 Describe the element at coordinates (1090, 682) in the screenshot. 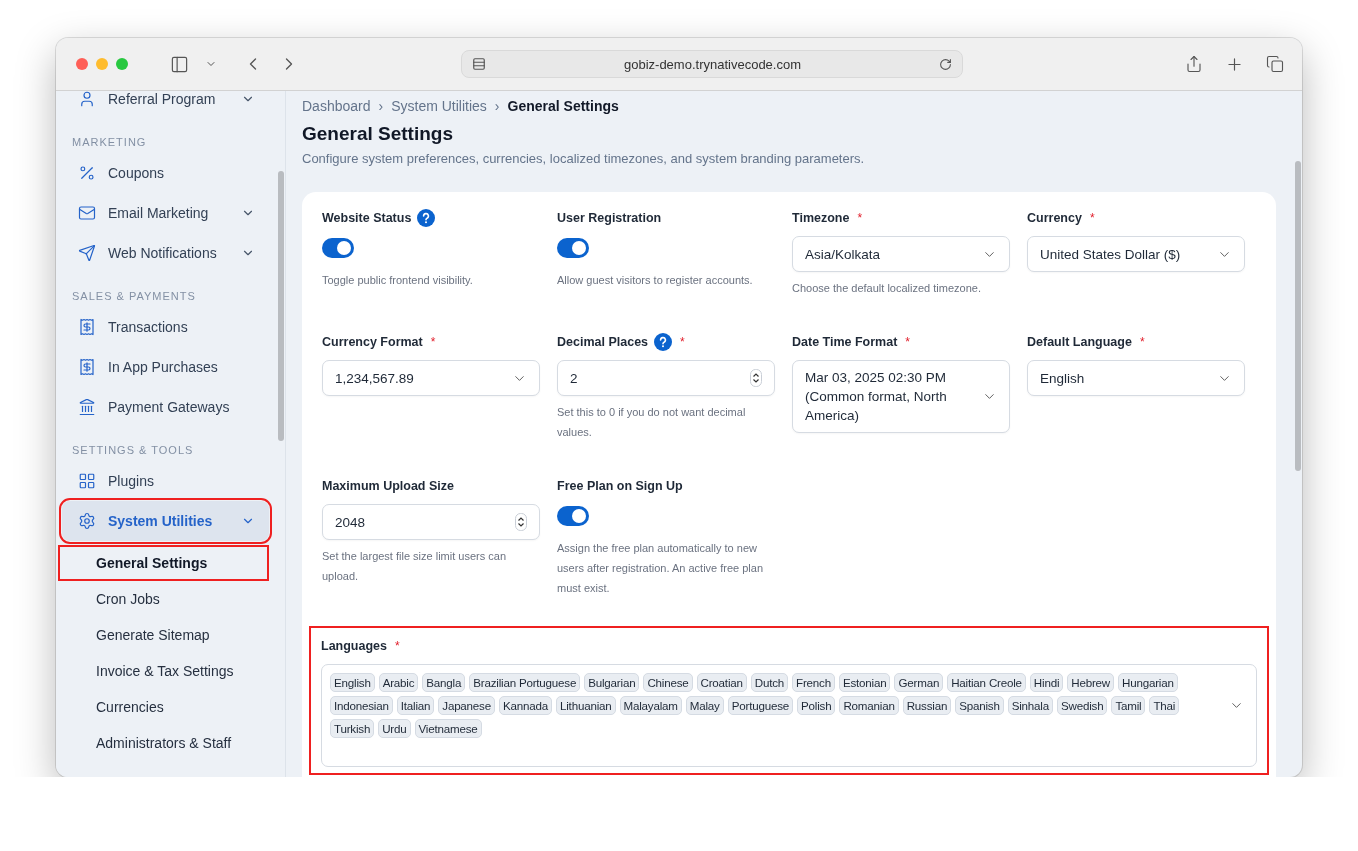

I see `language-tag: Hebrew` at that location.